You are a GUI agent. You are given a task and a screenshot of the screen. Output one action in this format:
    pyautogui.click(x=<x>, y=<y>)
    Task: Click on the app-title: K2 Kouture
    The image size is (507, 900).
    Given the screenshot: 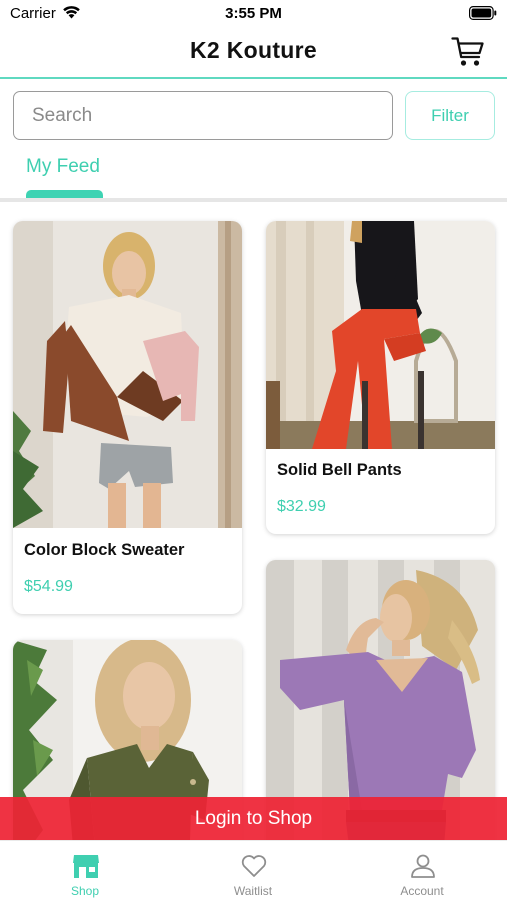 What is the action you would take?
    pyautogui.click(x=253, y=50)
    